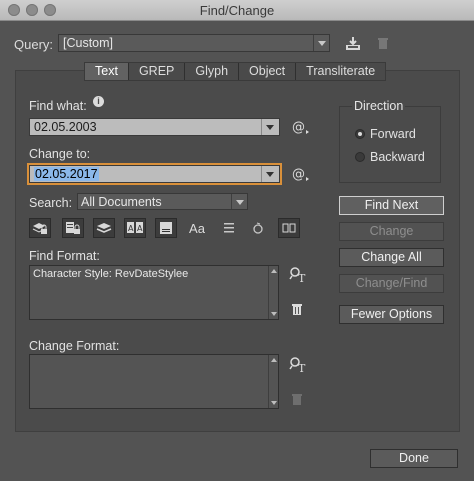 Image resolution: width=474 pixels, height=481 pixels. I want to click on master-pages-icon: AA, so click(135, 227).